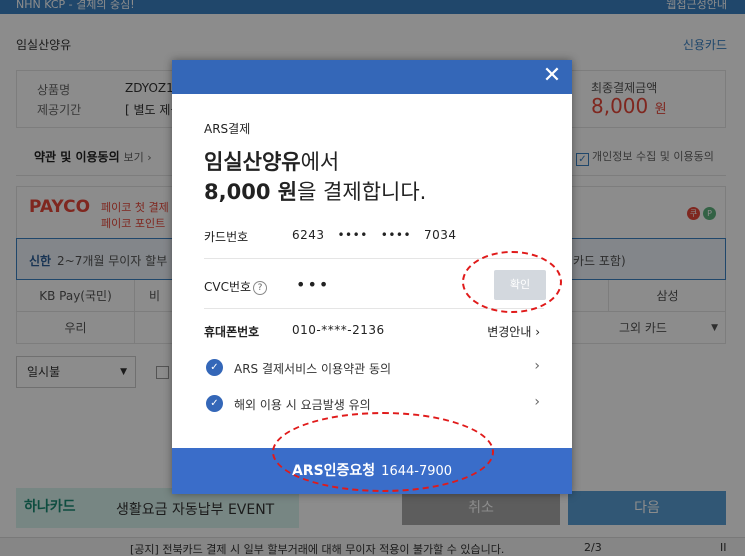  I want to click on dialog-merchant: 임실산양유, so click(252, 162).